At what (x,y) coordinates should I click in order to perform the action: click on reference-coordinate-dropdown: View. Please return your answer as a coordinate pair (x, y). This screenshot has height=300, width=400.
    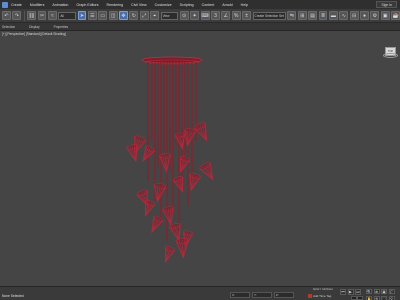
    Looking at the image, I should click on (169, 15).